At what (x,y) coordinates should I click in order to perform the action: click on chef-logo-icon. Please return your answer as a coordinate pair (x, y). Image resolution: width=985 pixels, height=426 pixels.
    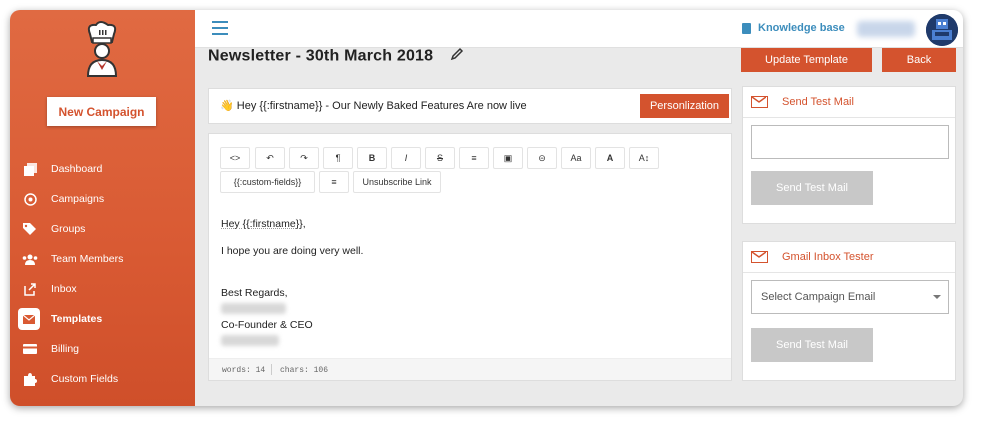
    Looking at the image, I should click on (102, 49).